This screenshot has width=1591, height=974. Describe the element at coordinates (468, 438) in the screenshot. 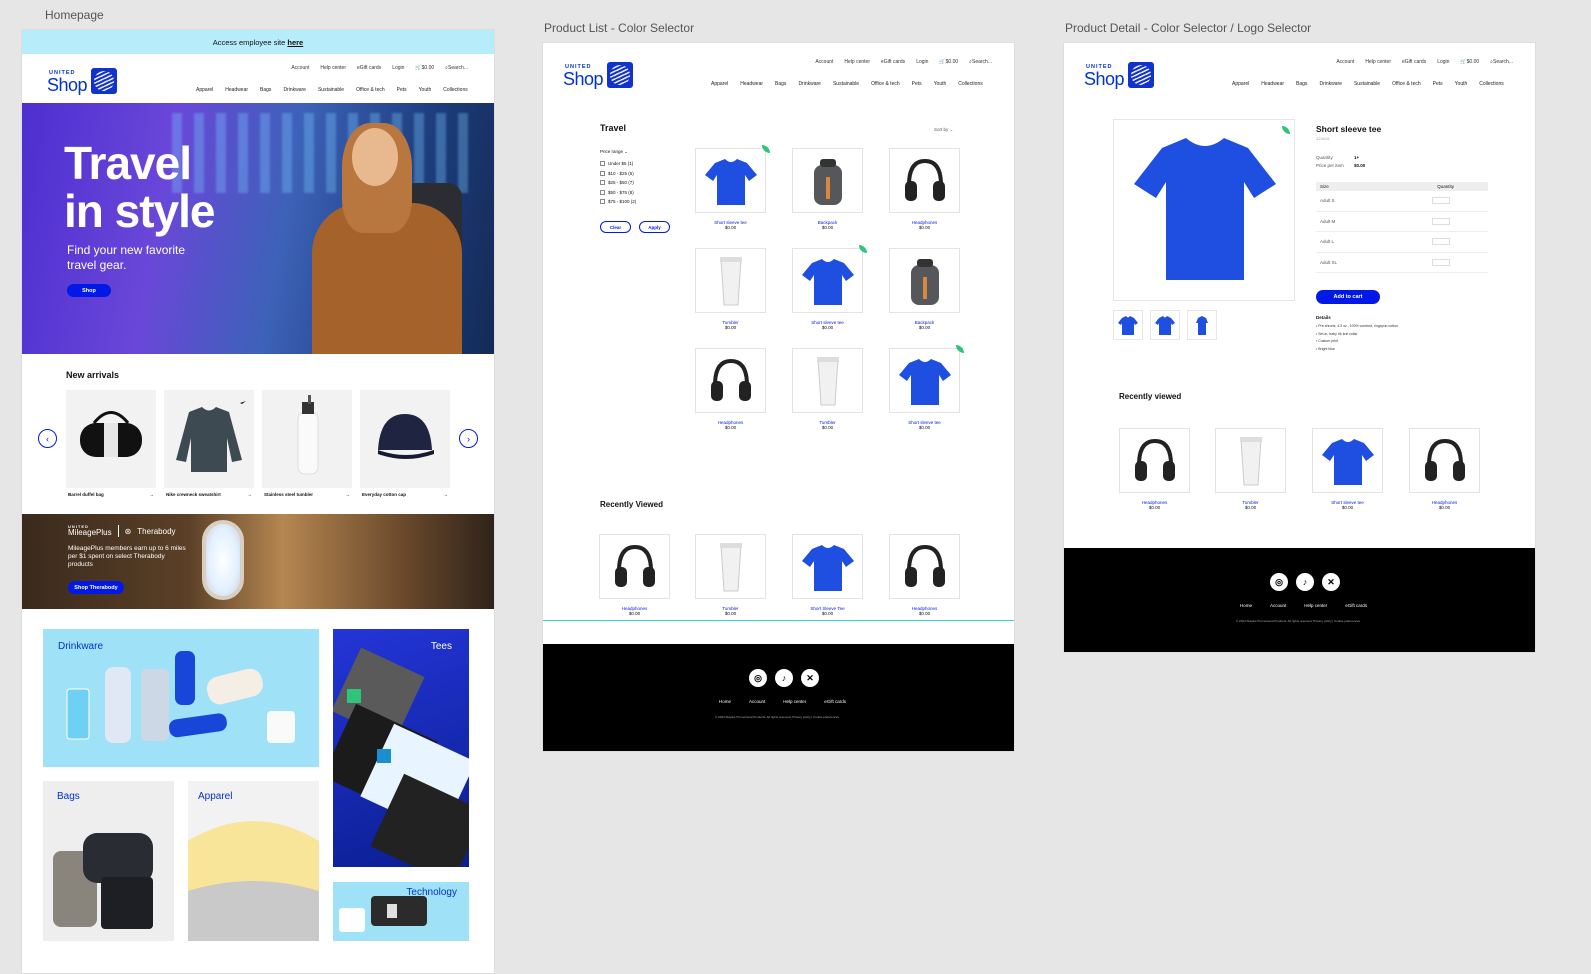

I see `carousel-next-button: ›` at that location.